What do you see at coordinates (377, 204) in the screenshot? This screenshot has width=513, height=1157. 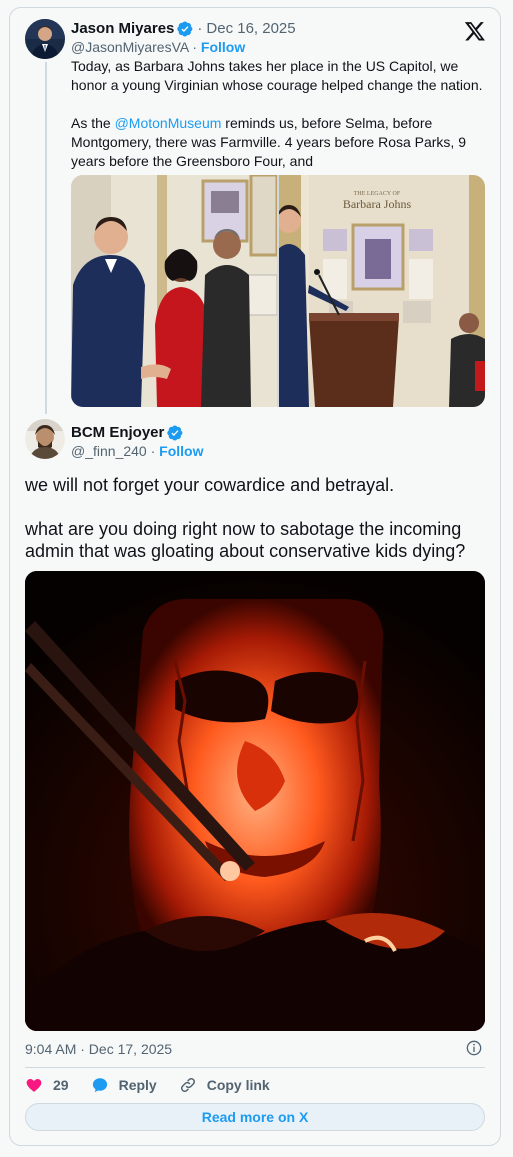 I see `exhibit-caption-large: Barbara Johns` at bounding box center [377, 204].